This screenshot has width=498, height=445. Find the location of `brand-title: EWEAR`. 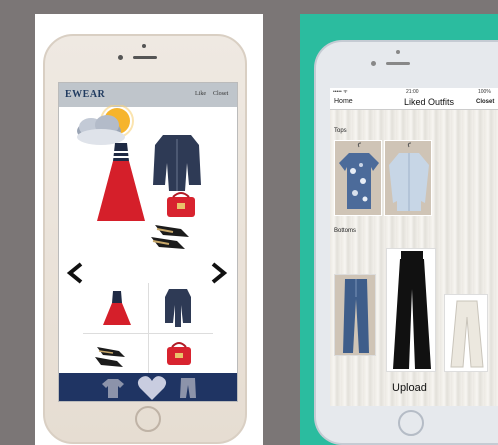

brand-title: EWEAR is located at coordinates (85, 94).